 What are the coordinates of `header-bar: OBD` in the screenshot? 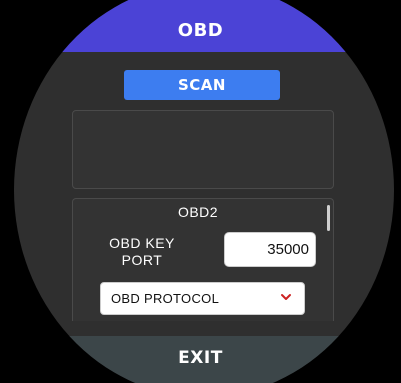 It's located at (204, 26).